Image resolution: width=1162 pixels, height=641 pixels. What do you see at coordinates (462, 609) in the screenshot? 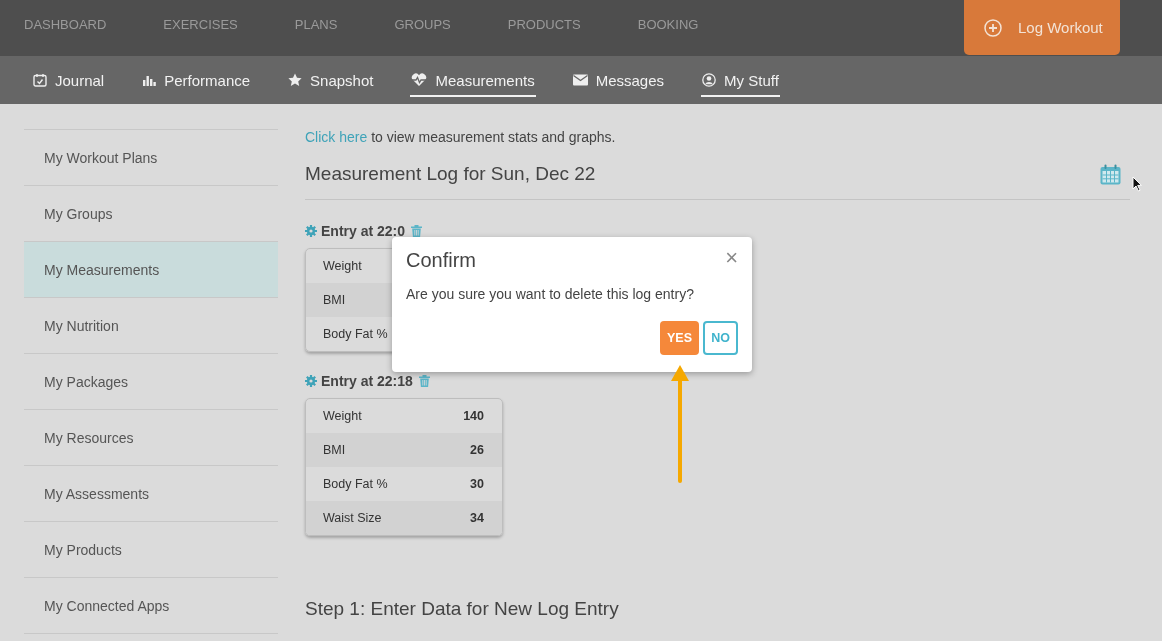
I see `step-title: Step 1: Enter Data for New Log Entry` at bounding box center [462, 609].